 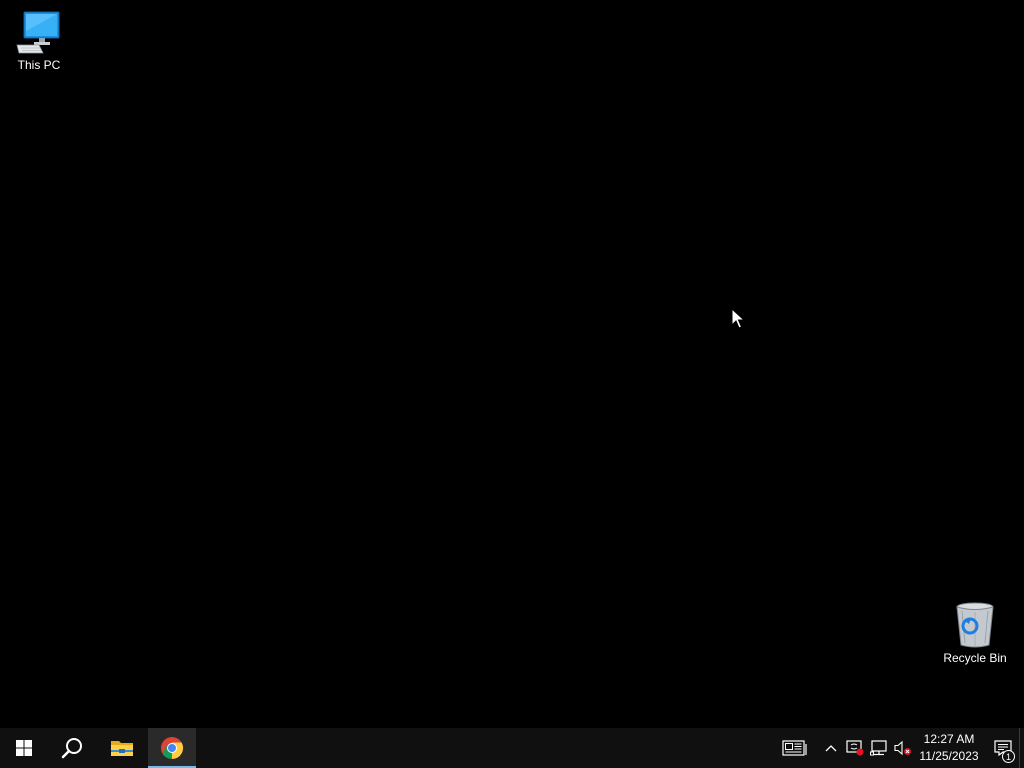 I want to click on recycle-bin-icon, so click(x=975, y=625).